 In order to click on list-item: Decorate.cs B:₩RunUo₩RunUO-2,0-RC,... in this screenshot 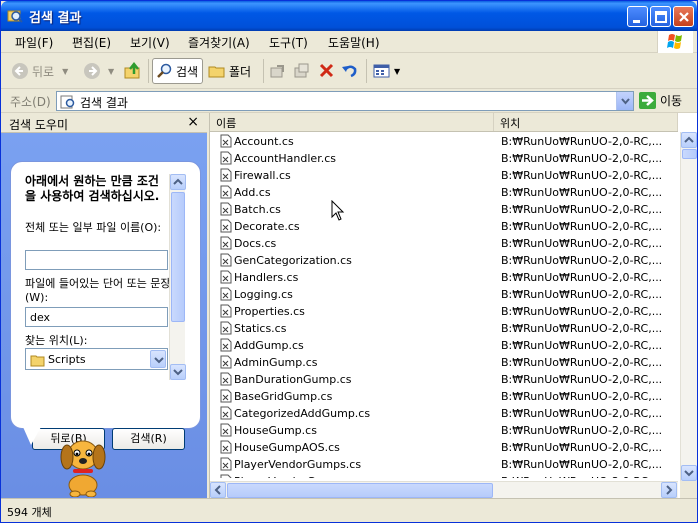, I will do `click(444, 226)`.